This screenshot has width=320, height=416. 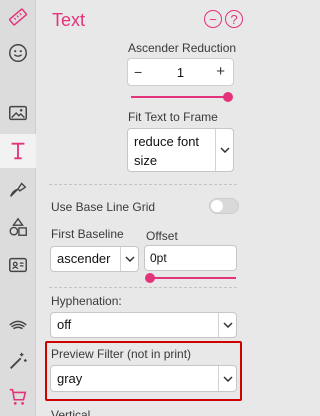 I want to click on tag-icon, so click(x=18, y=325).